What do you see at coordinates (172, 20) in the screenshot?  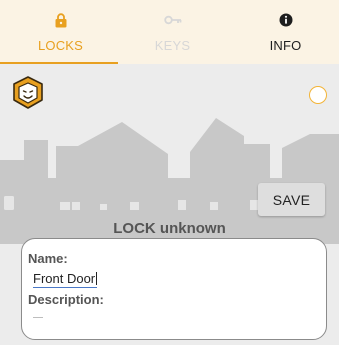 I see `key-icon` at bounding box center [172, 20].